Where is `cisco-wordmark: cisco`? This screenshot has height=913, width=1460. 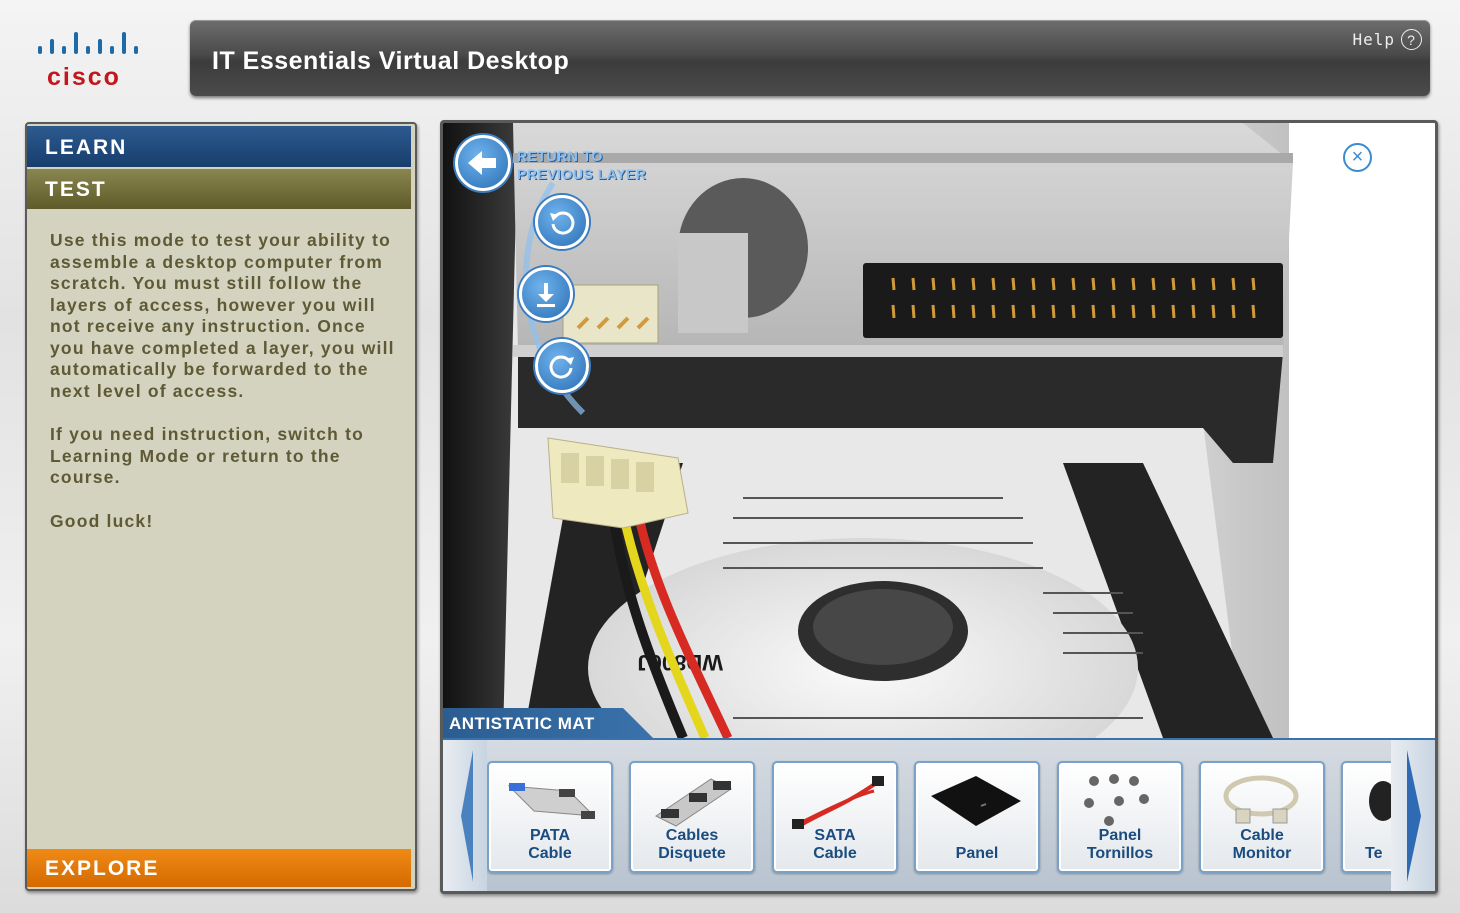
cisco-wordmark: cisco is located at coordinates (84, 77).